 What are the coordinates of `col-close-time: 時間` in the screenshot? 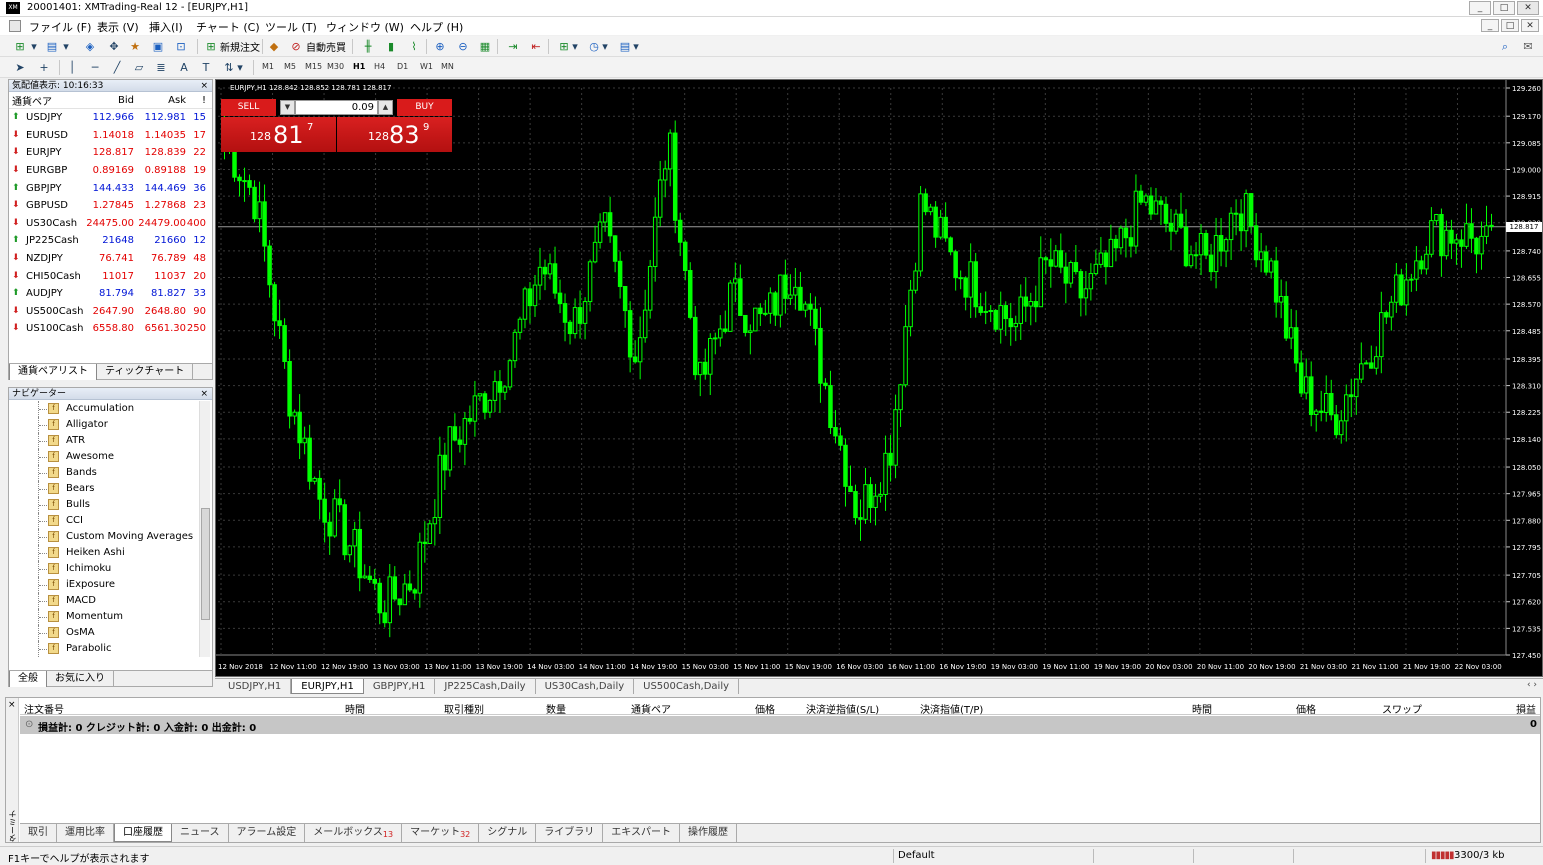 It's located at (1202, 708).